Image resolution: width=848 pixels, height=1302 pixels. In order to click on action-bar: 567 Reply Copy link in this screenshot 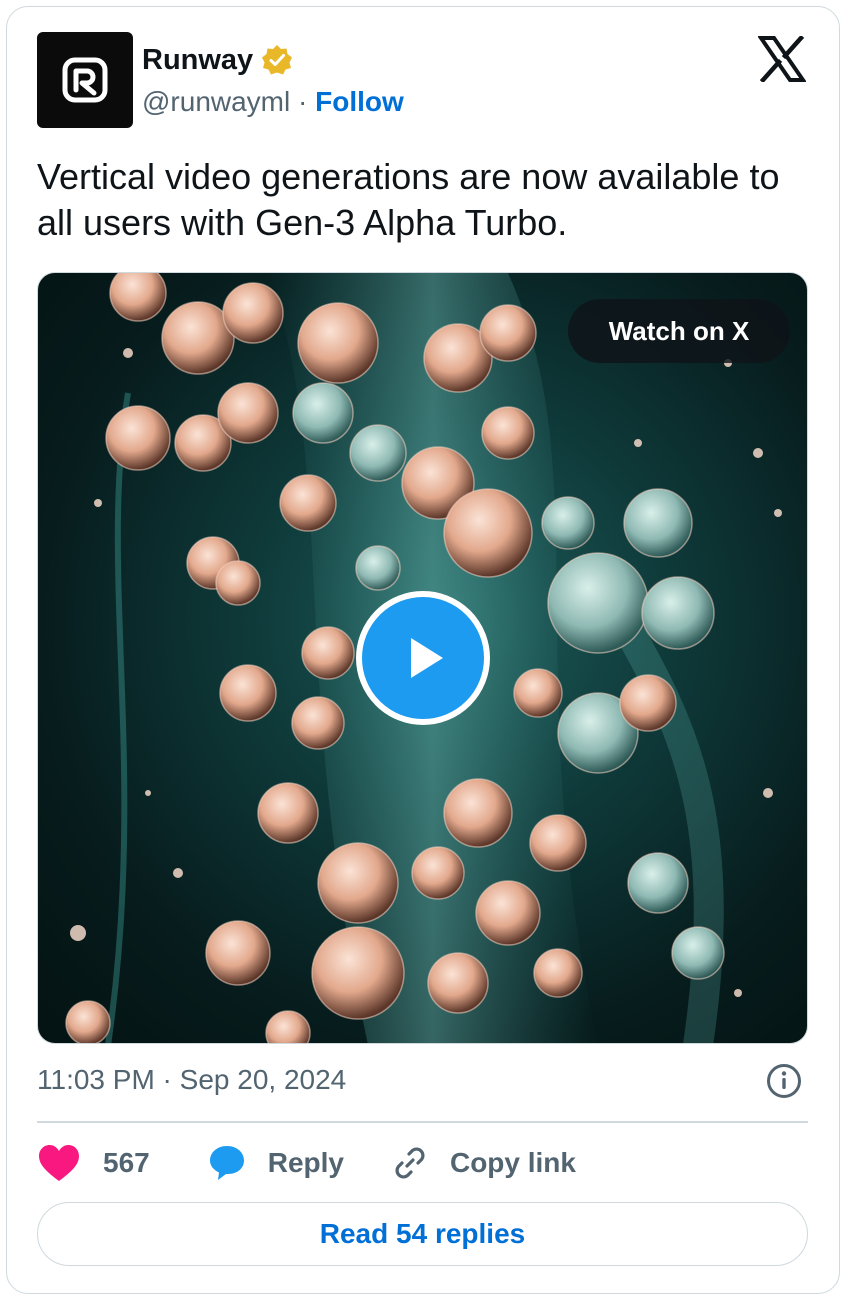, I will do `click(306, 1163)`.